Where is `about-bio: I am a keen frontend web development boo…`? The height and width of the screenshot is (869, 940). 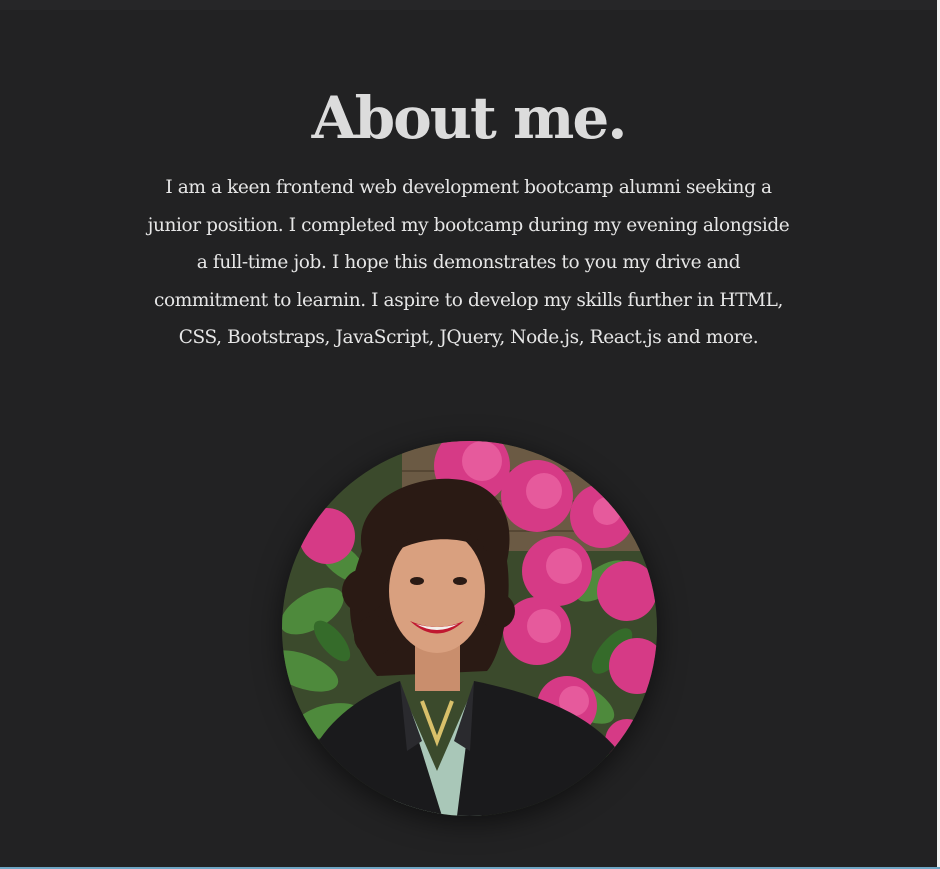 about-bio: I am a keen frontend web development boo… is located at coordinates (468, 262).